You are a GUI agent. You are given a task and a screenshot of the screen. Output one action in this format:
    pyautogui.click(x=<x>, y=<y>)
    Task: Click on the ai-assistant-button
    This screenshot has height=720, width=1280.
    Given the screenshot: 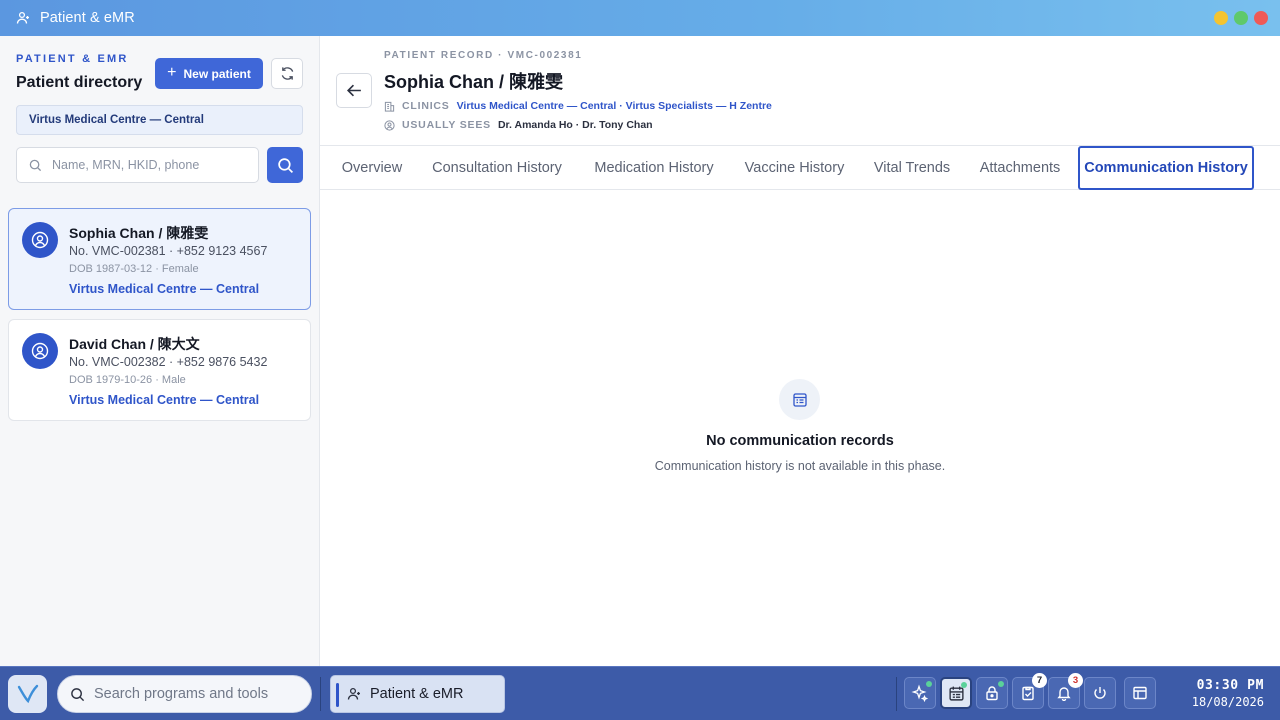 What is the action you would take?
    pyautogui.click(x=920, y=693)
    